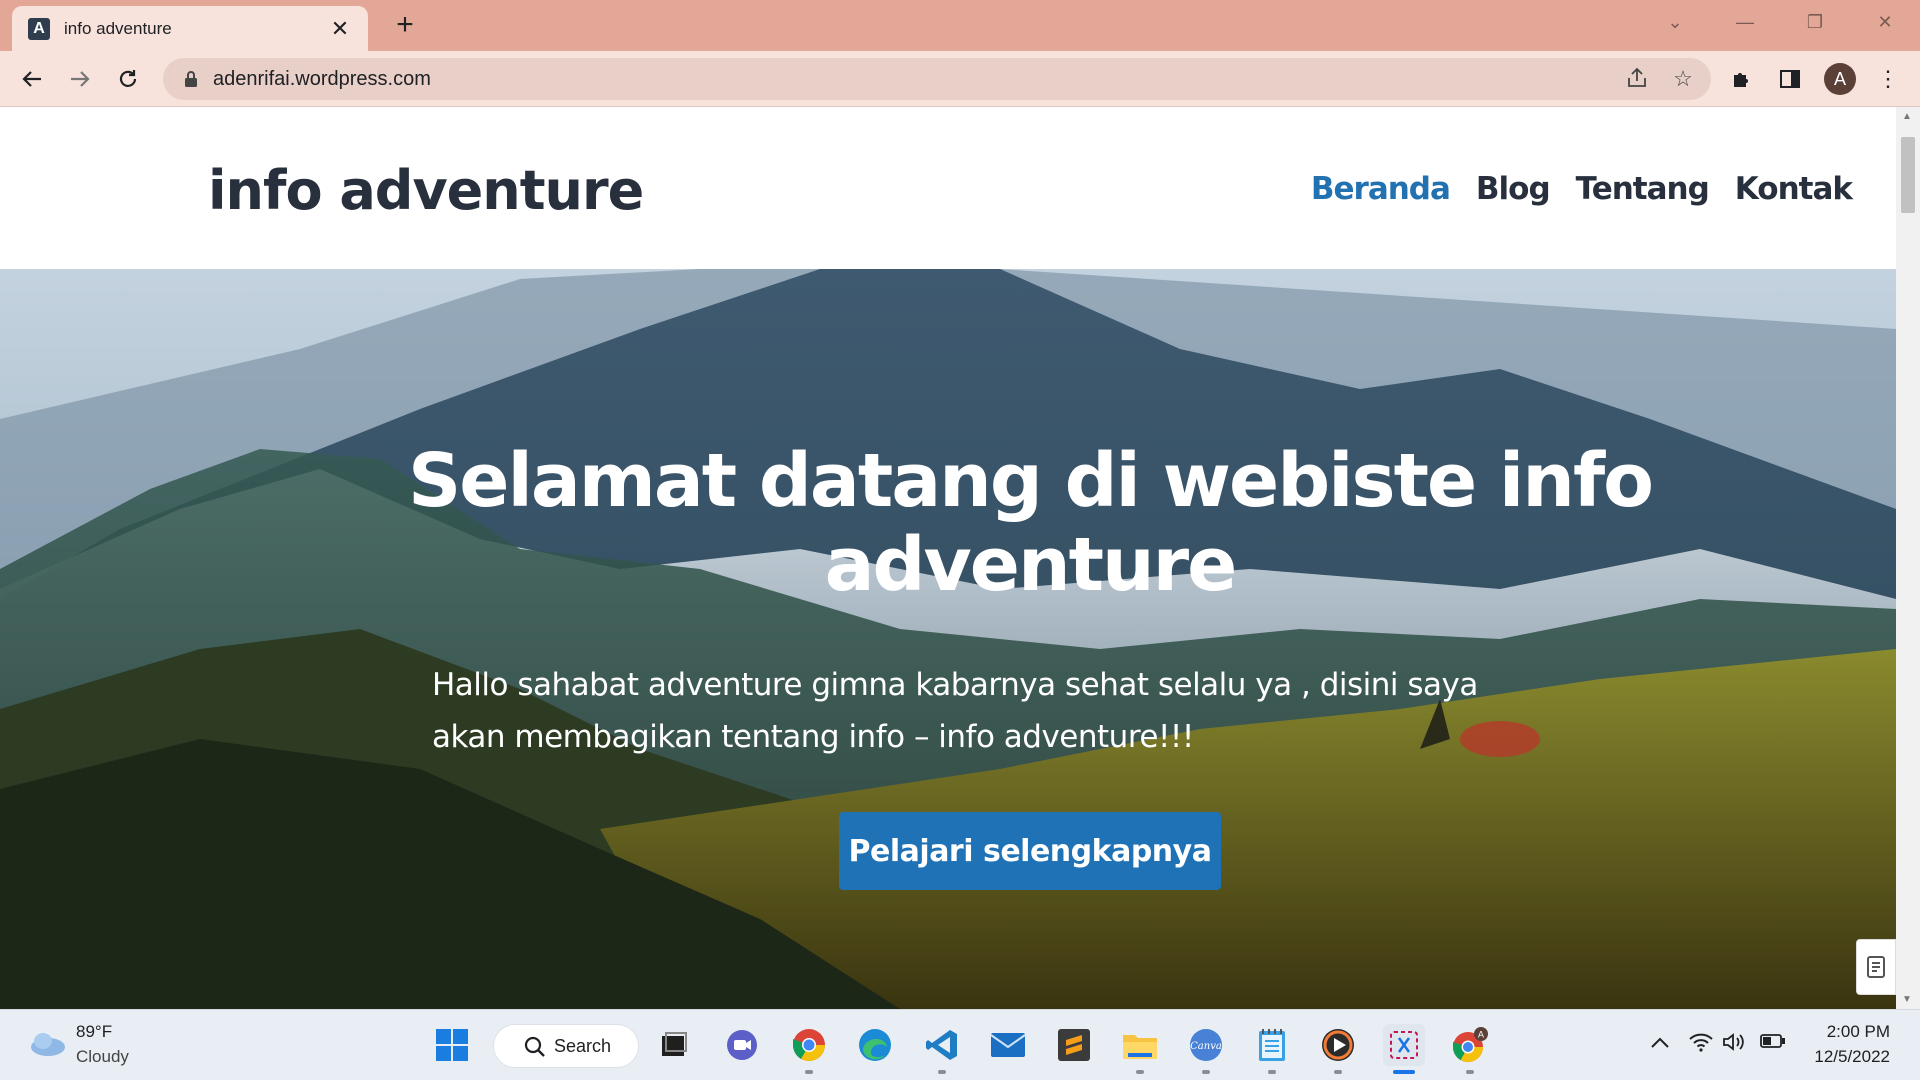  I want to click on search-label: Search, so click(583, 1045).